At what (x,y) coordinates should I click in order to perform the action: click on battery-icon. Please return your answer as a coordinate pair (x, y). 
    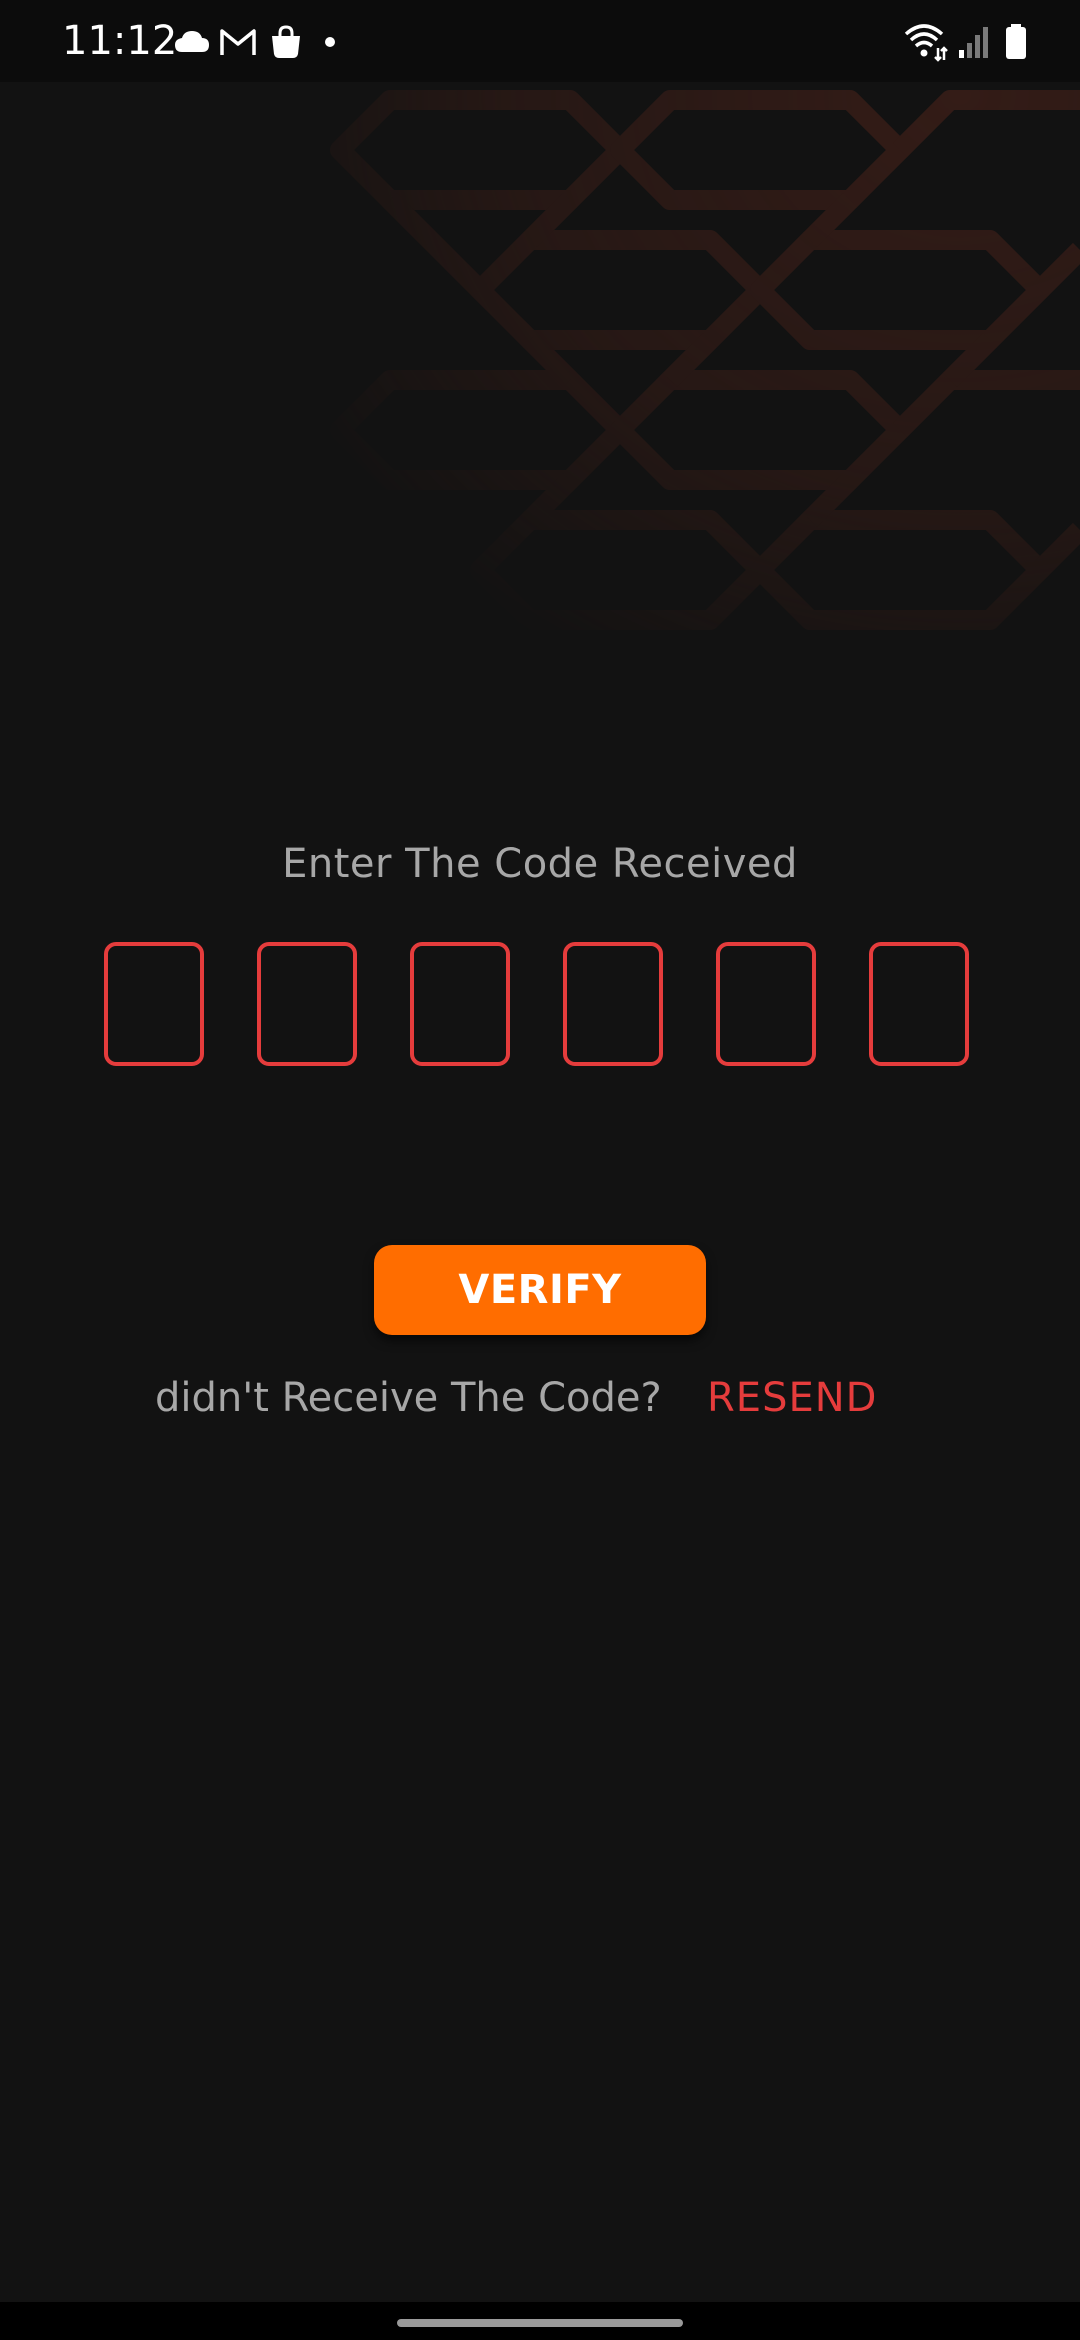
    Looking at the image, I should click on (1016, 42).